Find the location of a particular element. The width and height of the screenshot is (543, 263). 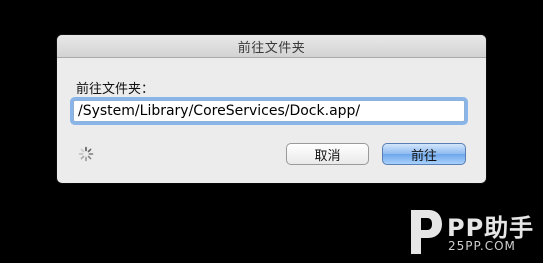

dialog-titlebar: 前往文件夹 is located at coordinates (271, 46).